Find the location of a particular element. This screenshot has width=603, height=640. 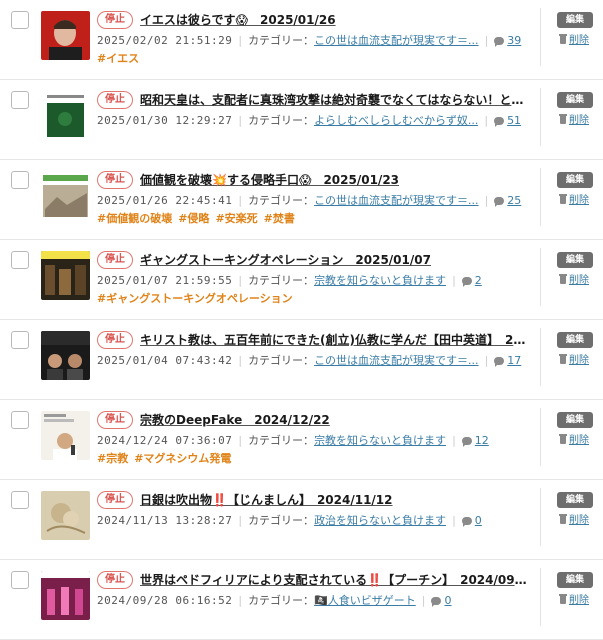

tag: #安楽死 is located at coordinates (236, 218).